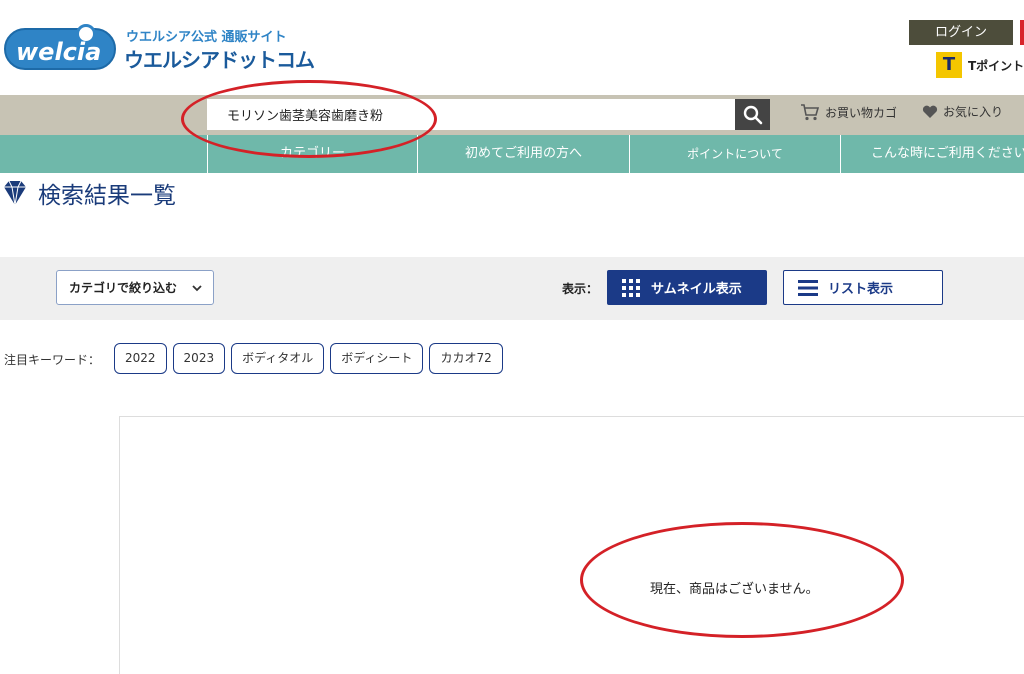 The image size is (1024, 674). I want to click on logo-brand: welcia, so click(59, 52).